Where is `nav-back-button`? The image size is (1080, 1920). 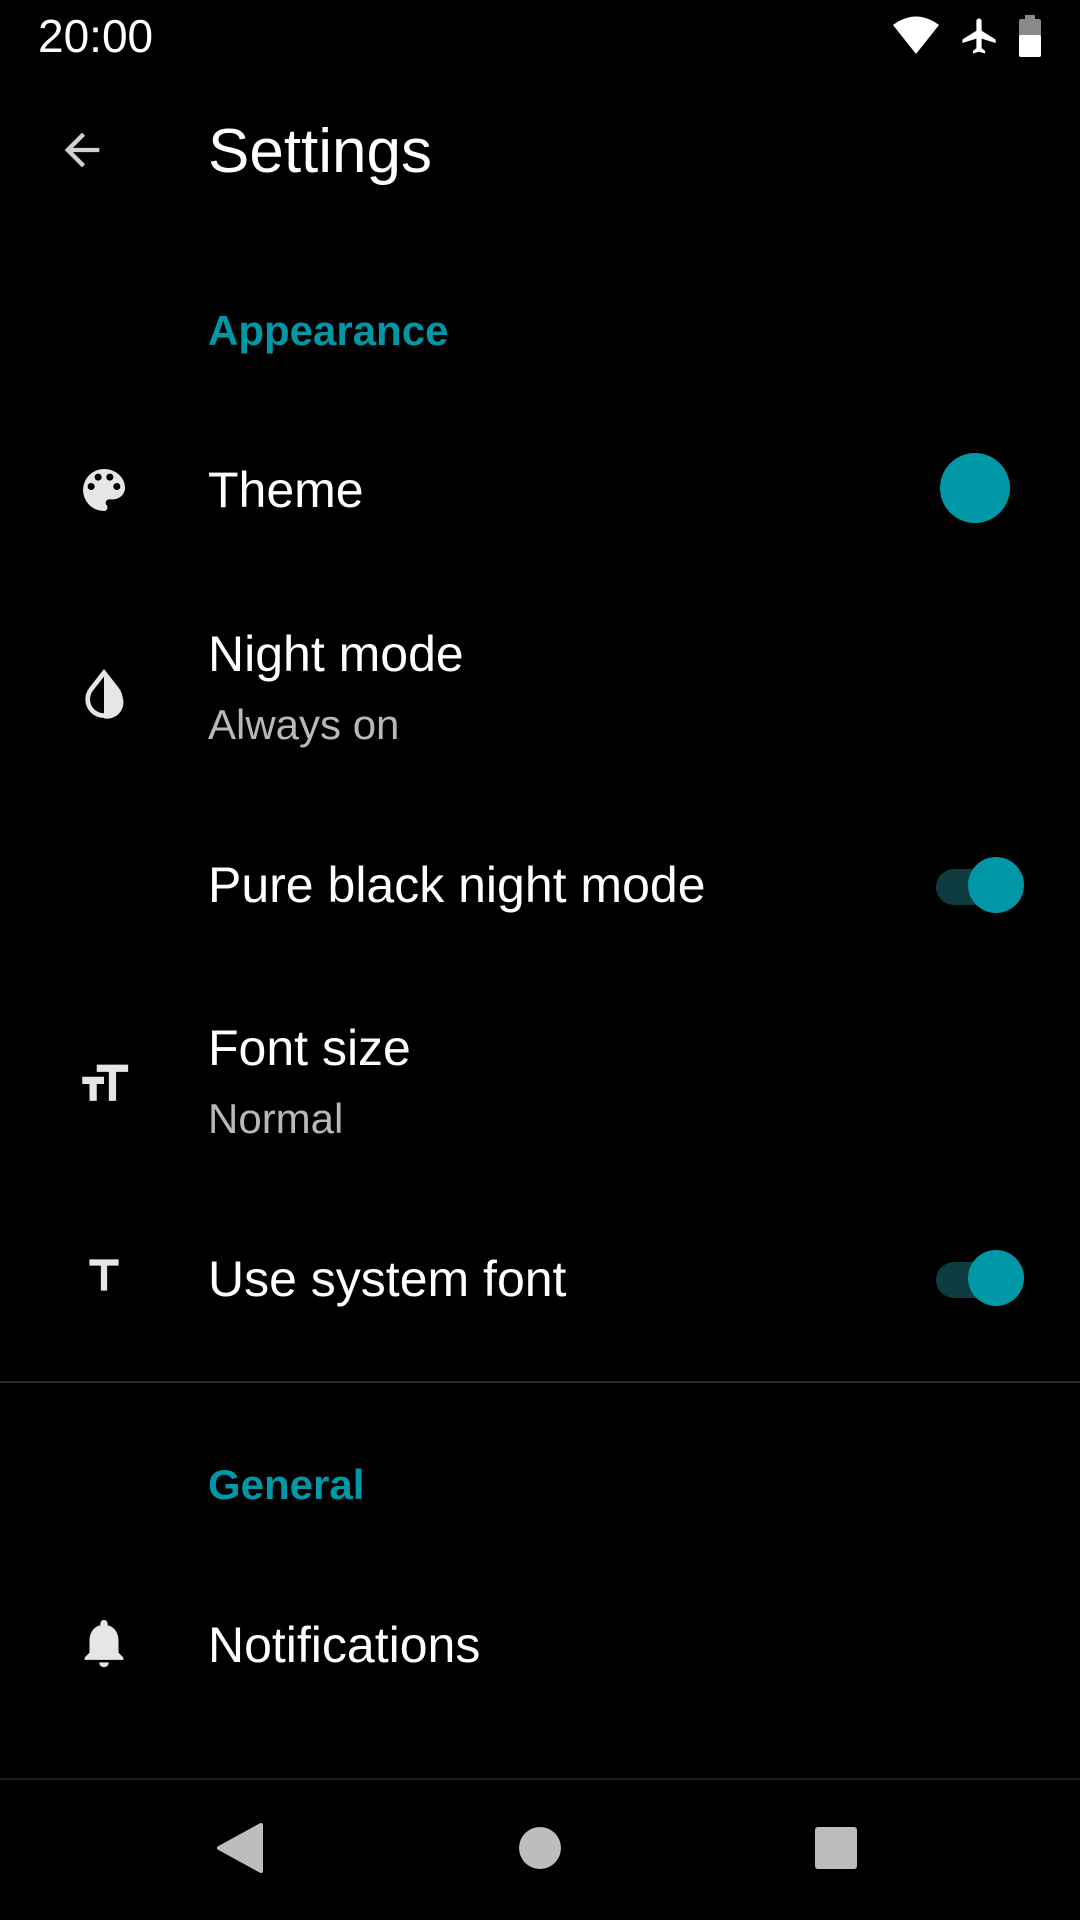 nav-back-button is located at coordinates (240, 1850).